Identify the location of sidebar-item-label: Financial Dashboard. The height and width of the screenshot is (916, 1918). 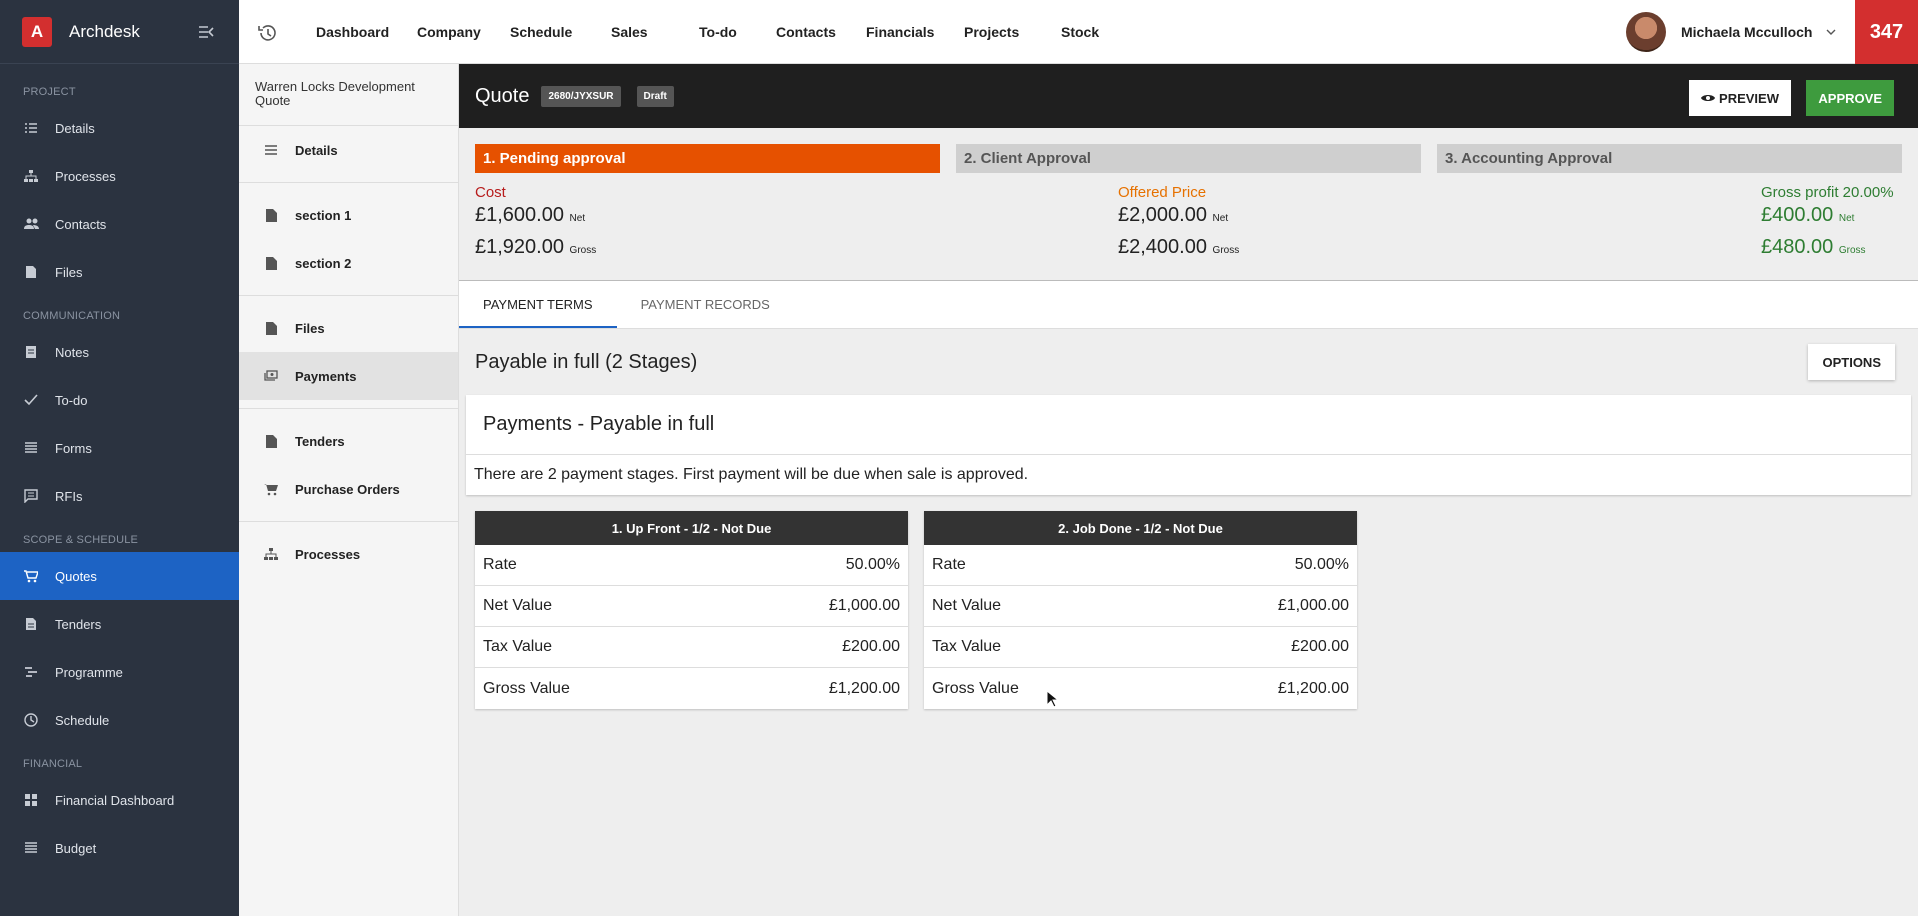
(115, 800).